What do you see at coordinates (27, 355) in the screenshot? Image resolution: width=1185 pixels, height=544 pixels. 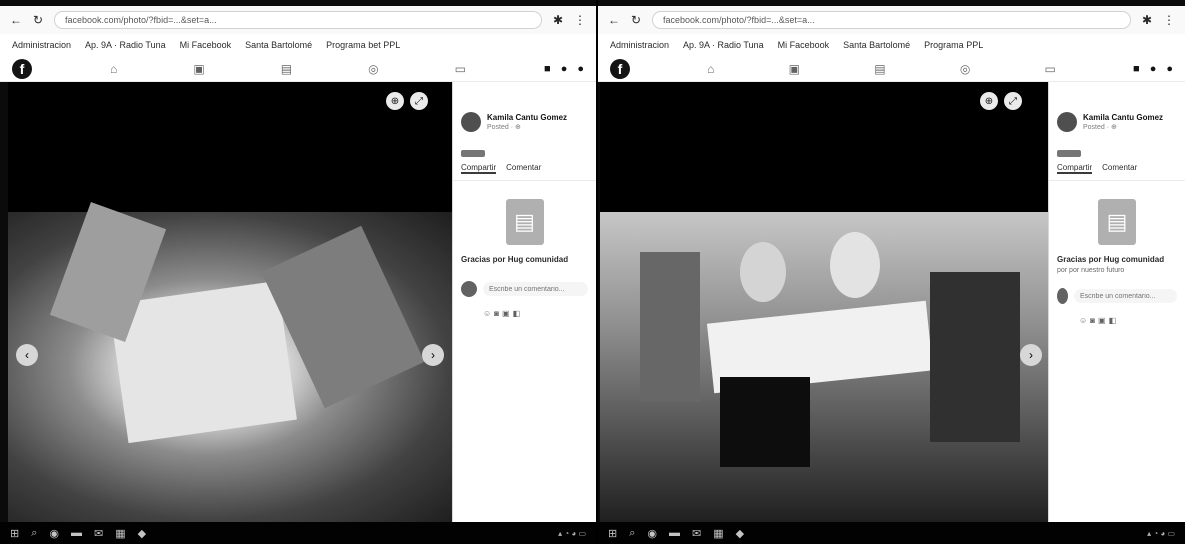 I see `chevron-left-icon: ‹` at bounding box center [27, 355].